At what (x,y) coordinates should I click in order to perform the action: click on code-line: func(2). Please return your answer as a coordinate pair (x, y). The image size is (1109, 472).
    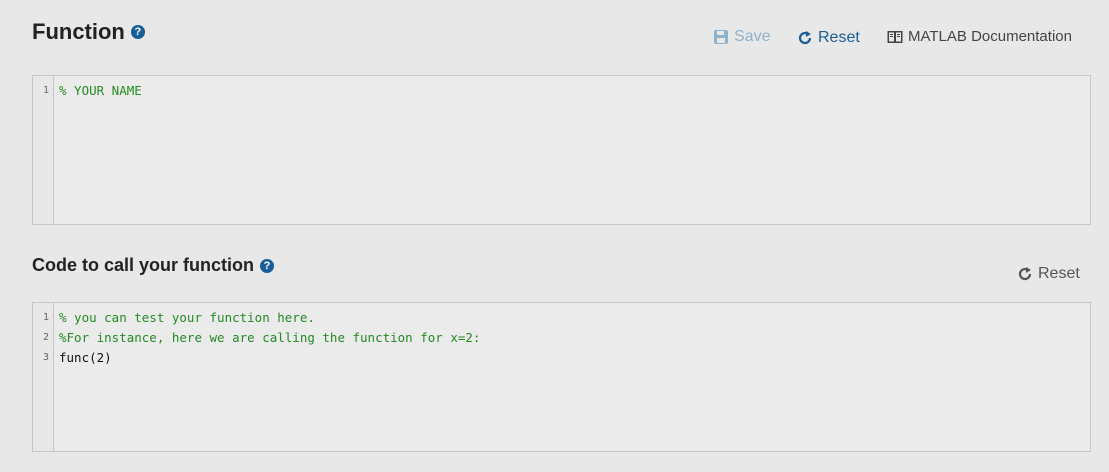
    Looking at the image, I should click on (574, 358).